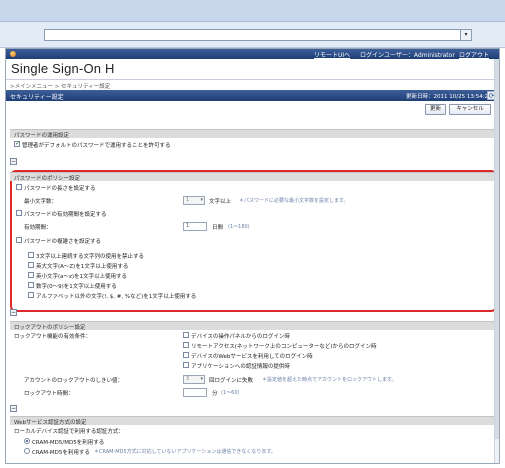  What do you see at coordinates (90, 257) in the screenshot?
I see `complexity-option-label: 3文字以上連続する文字列の使用を禁止する` at bounding box center [90, 257].